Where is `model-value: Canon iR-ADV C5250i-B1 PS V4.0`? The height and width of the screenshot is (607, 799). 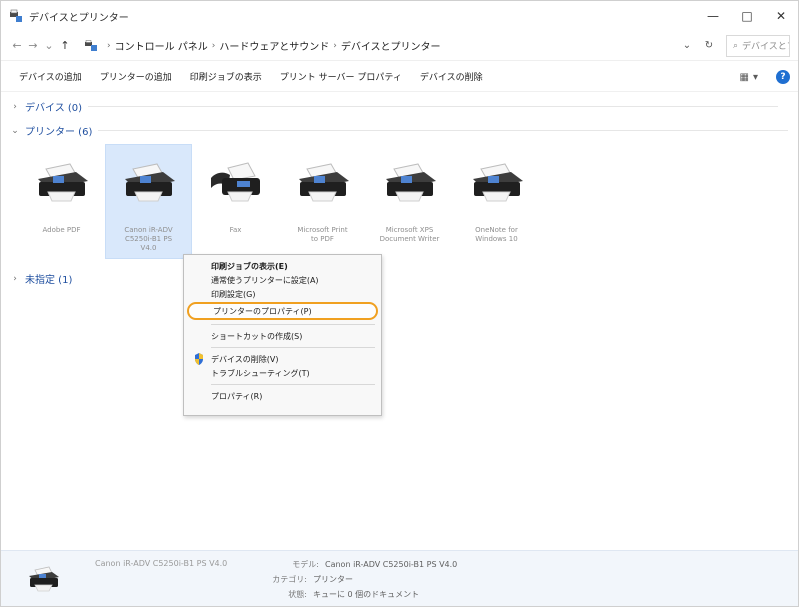
model-value: Canon iR-ADV C5250i-B1 PS V4.0 is located at coordinates (391, 564).